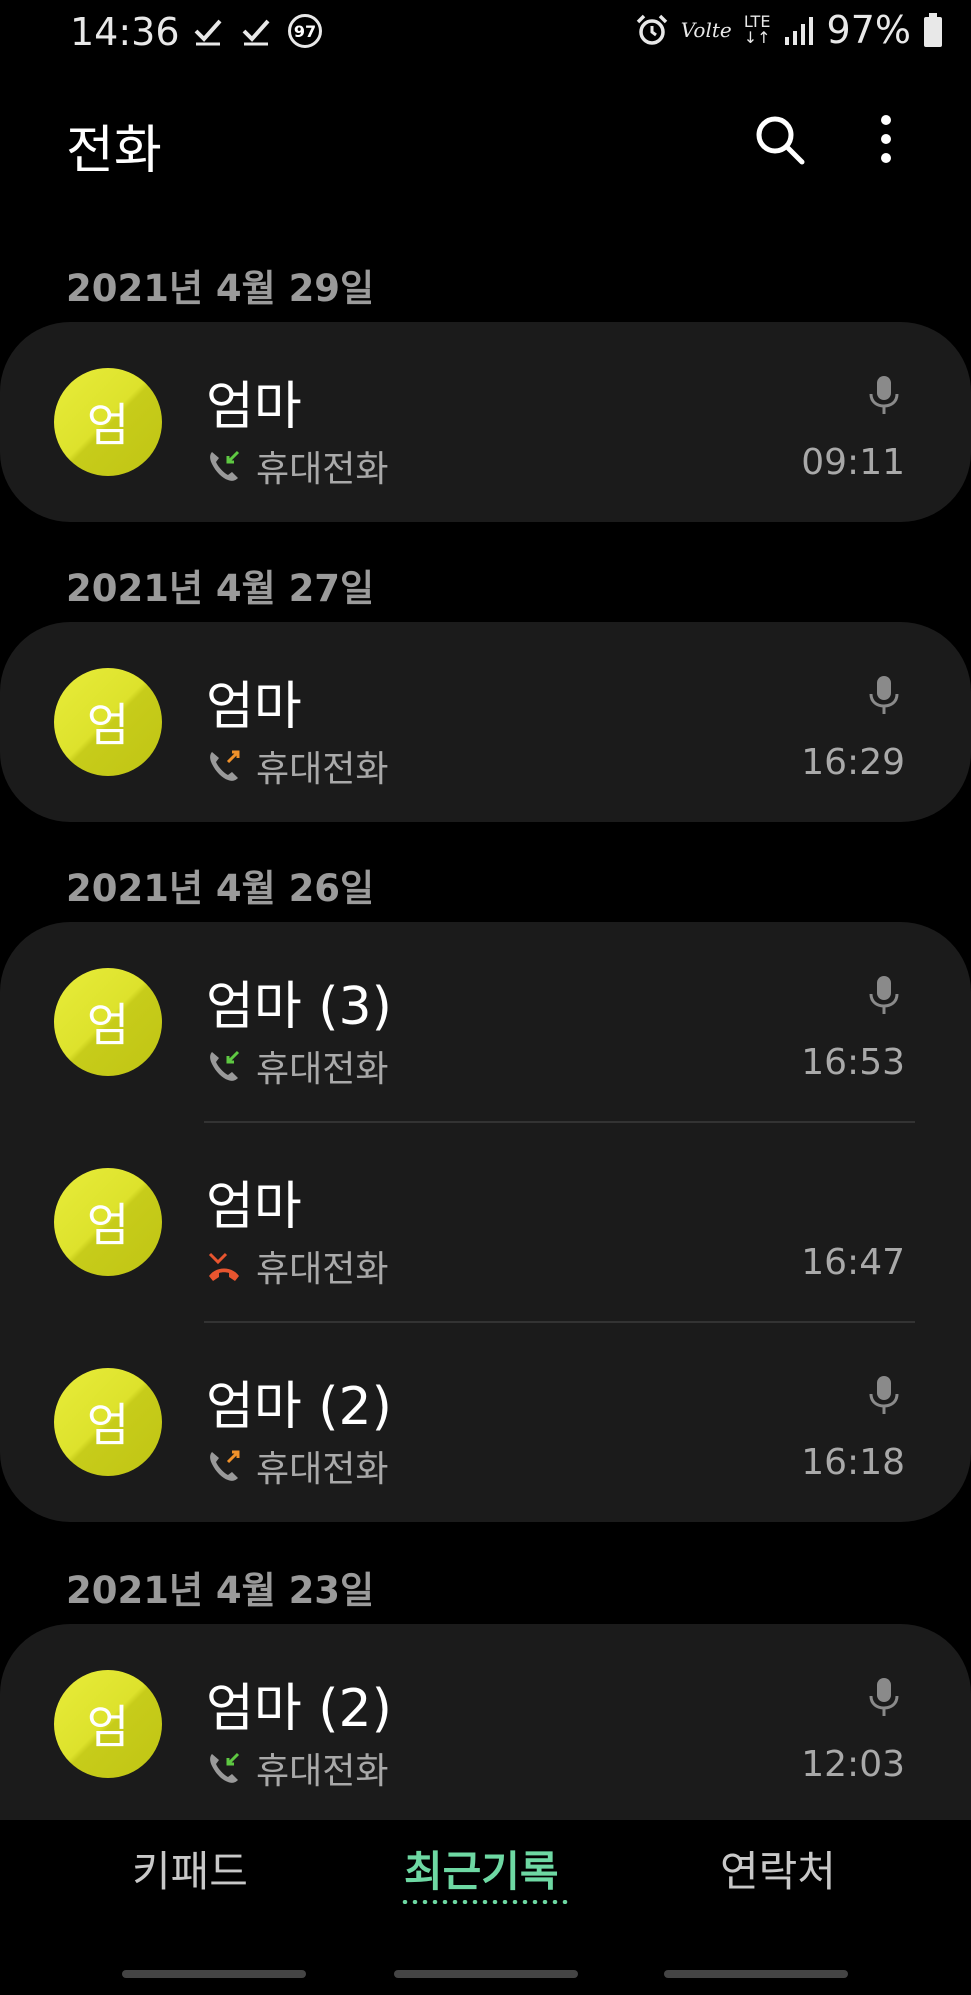  Describe the element at coordinates (886, 139) in the screenshot. I see `more-options-icon` at that location.